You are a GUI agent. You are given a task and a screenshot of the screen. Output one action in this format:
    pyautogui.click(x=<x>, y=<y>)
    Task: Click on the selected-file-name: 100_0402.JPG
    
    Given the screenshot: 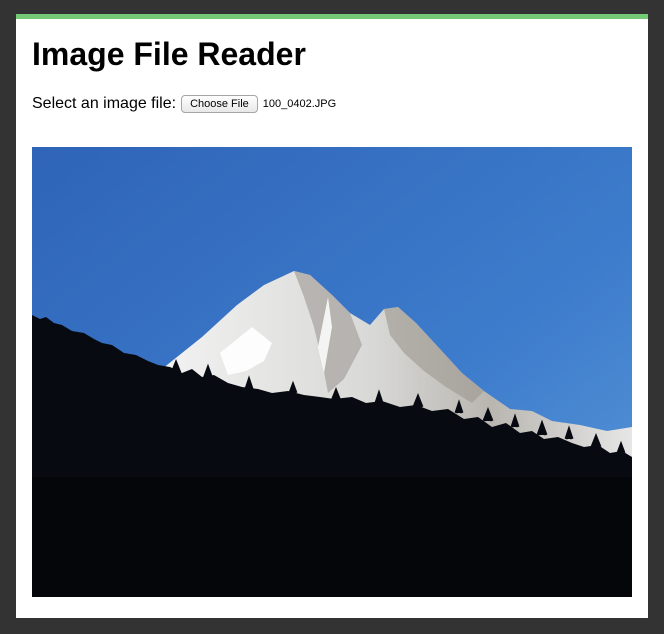 What is the action you would take?
    pyautogui.click(x=299, y=104)
    